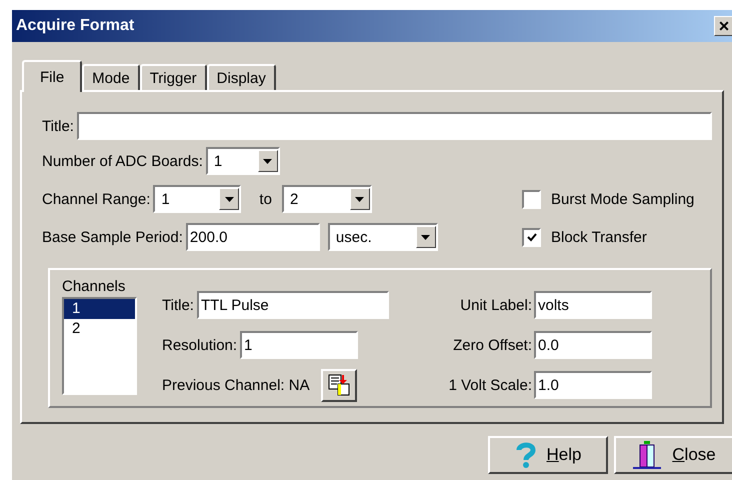 This screenshot has height=480, width=732. I want to click on resolution-field: 1, so click(299, 345).